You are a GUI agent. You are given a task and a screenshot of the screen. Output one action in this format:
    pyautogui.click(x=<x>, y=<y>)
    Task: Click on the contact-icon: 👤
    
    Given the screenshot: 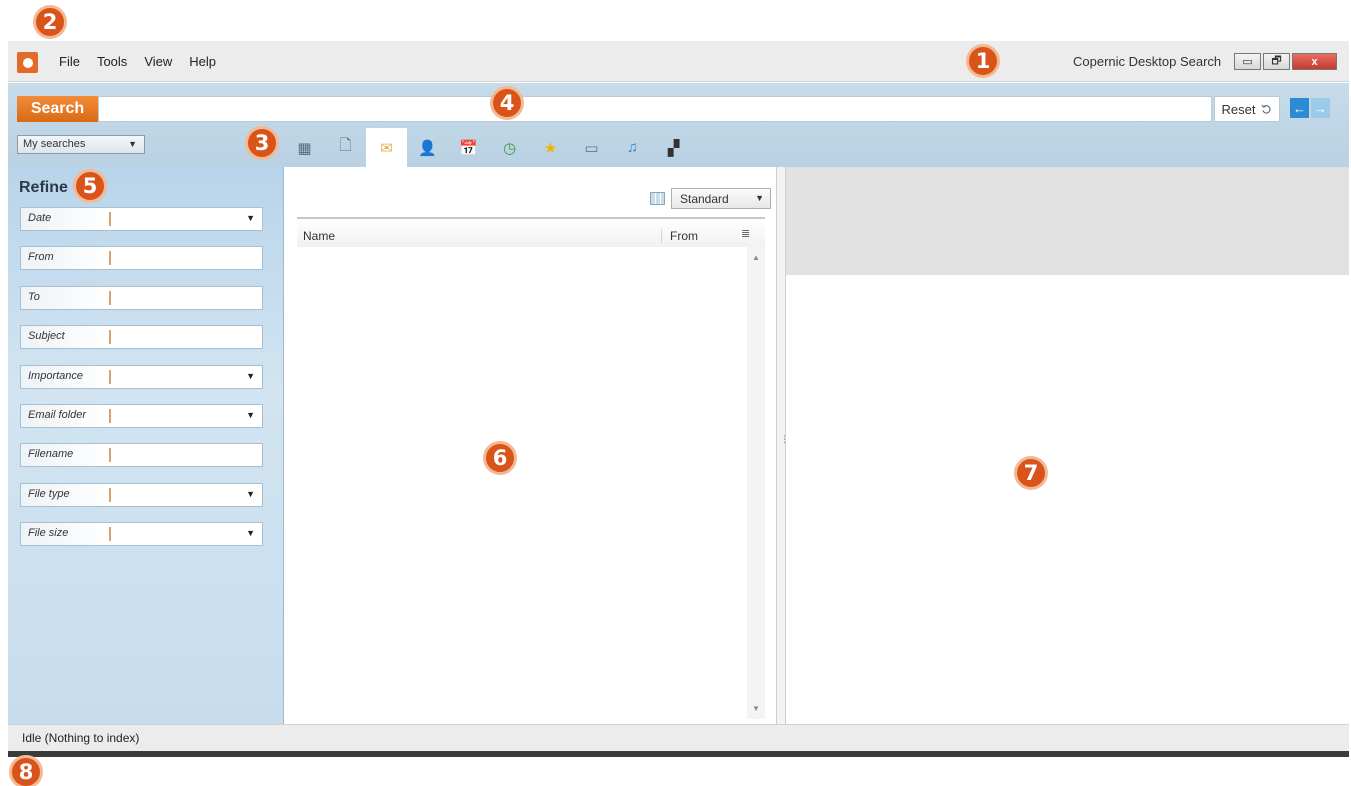 What is the action you would take?
    pyautogui.click(x=427, y=148)
    